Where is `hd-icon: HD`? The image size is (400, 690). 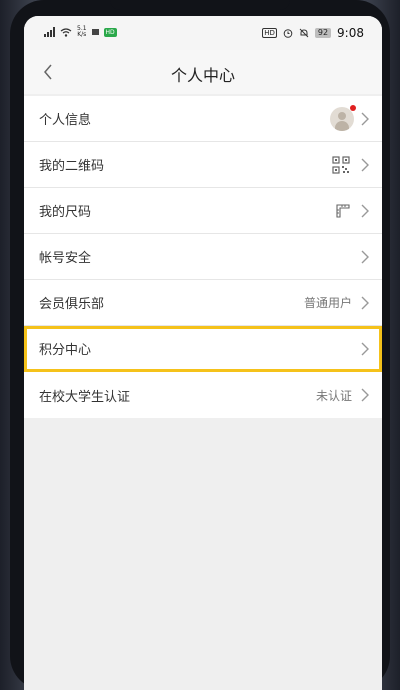
hd-icon: HD is located at coordinates (269, 33).